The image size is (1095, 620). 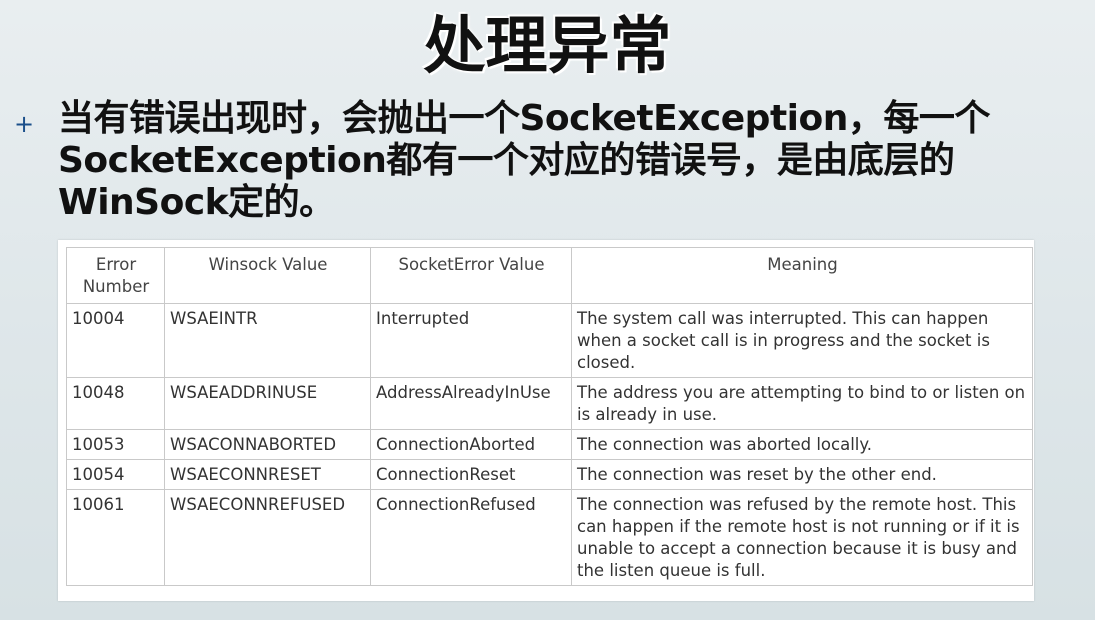 I want to click on cell-socketerror-value: ConnectionReset, so click(x=471, y=474).